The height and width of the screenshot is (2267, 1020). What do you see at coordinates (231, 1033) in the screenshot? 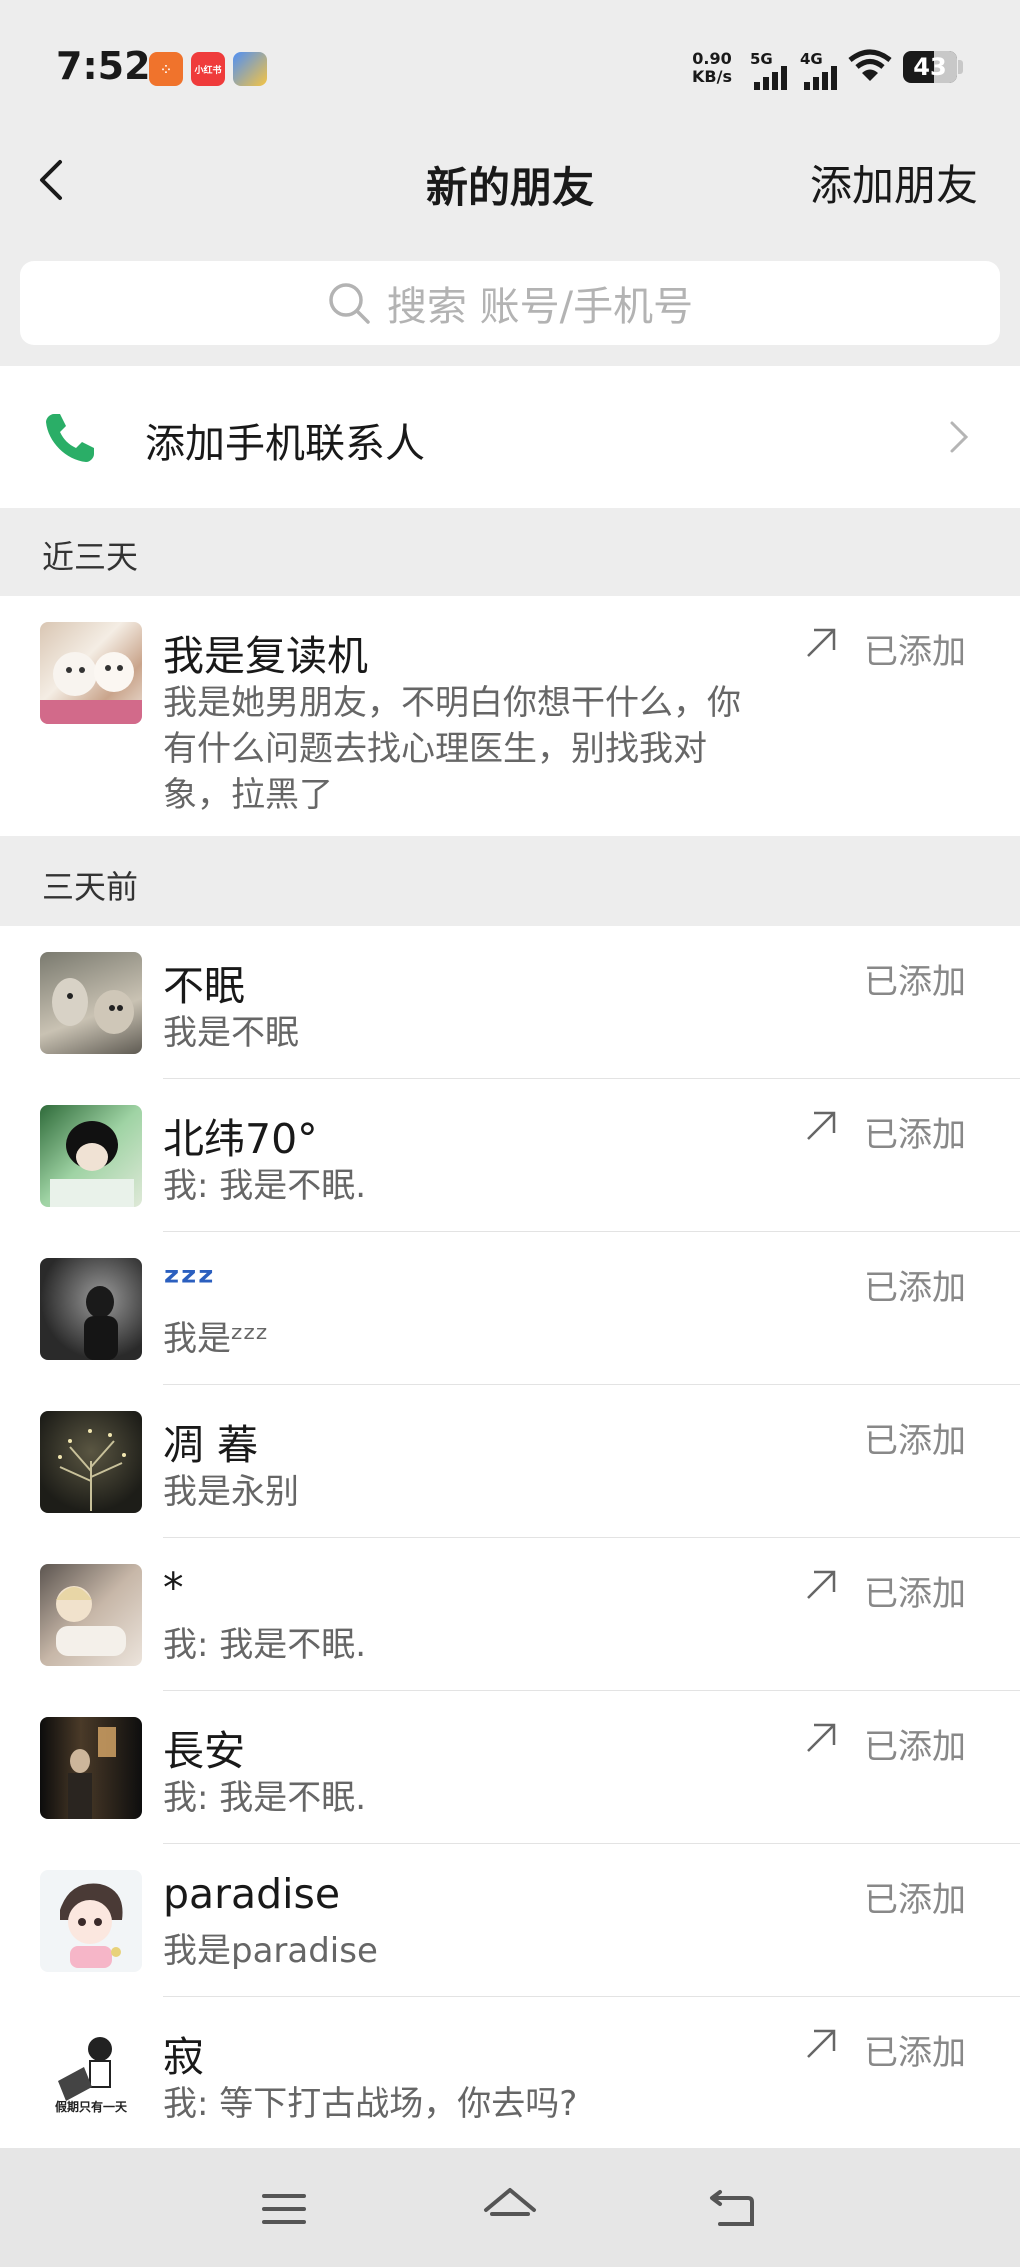
I see `contact-message: 我是不眠` at bounding box center [231, 1033].